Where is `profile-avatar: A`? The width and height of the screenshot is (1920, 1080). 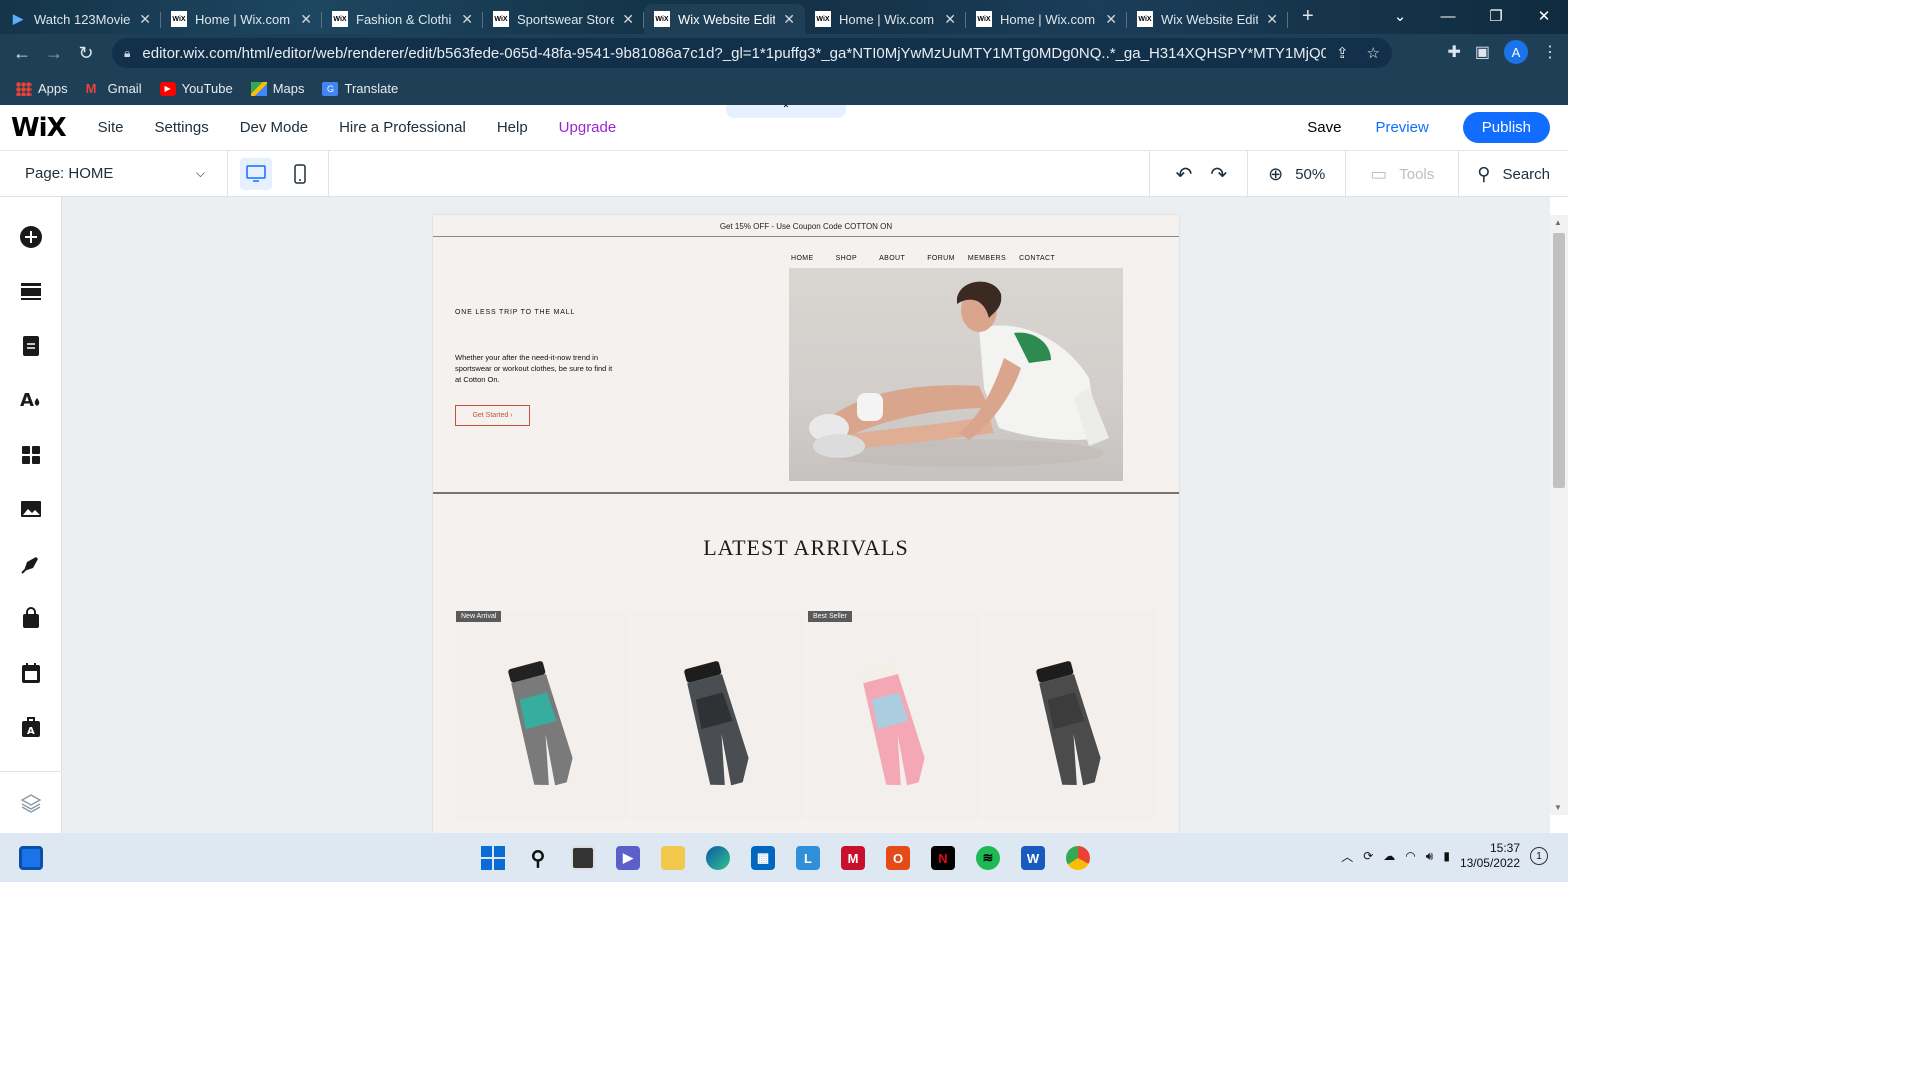
profile-avatar: A is located at coordinates (1516, 52).